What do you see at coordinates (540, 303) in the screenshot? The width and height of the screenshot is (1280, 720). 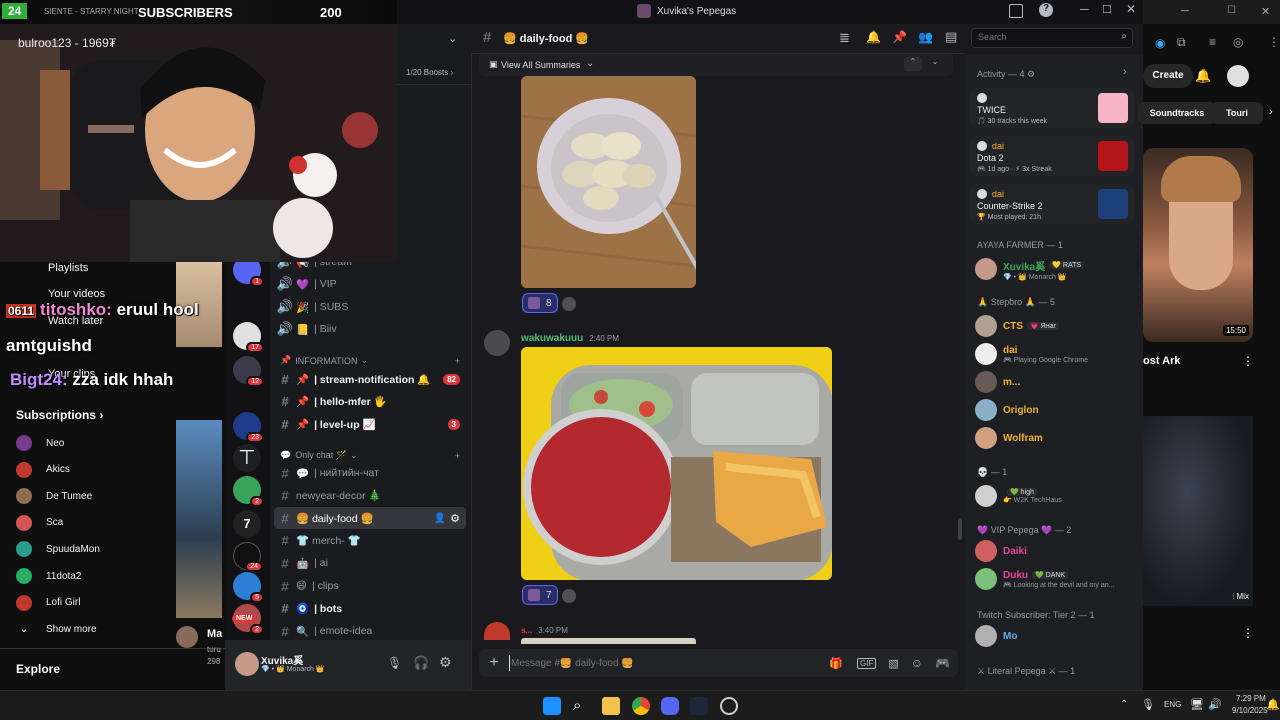 I see `reaction-button: 8` at bounding box center [540, 303].